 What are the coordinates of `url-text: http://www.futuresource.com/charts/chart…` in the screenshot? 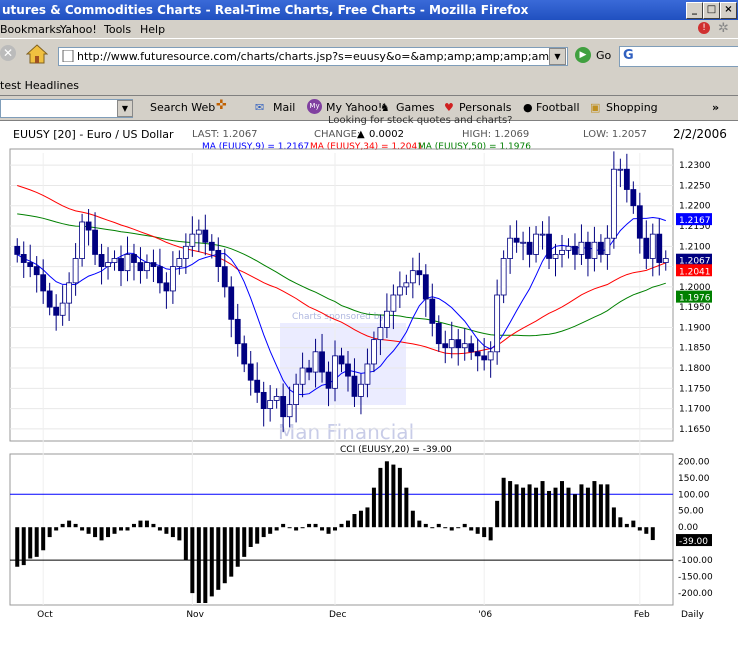 It's located at (322, 56).